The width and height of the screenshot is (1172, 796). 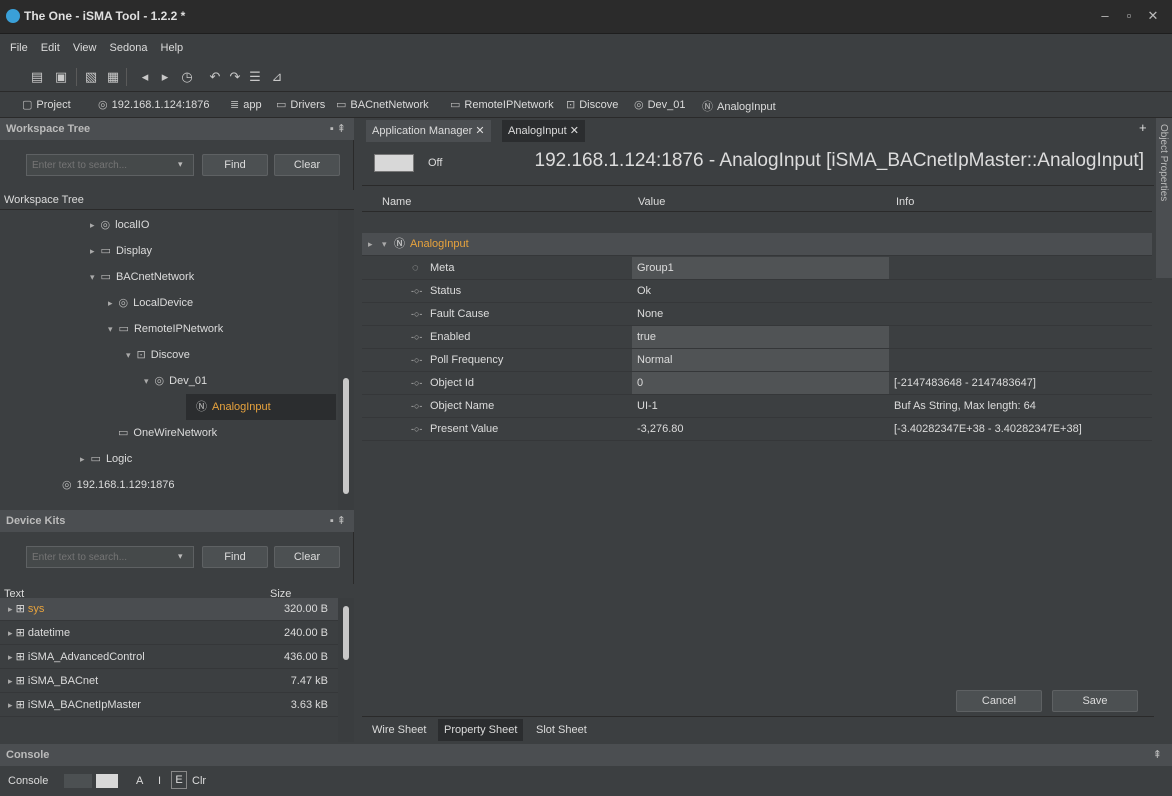 I want to click on off-toggle, so click(x=394, y=163).